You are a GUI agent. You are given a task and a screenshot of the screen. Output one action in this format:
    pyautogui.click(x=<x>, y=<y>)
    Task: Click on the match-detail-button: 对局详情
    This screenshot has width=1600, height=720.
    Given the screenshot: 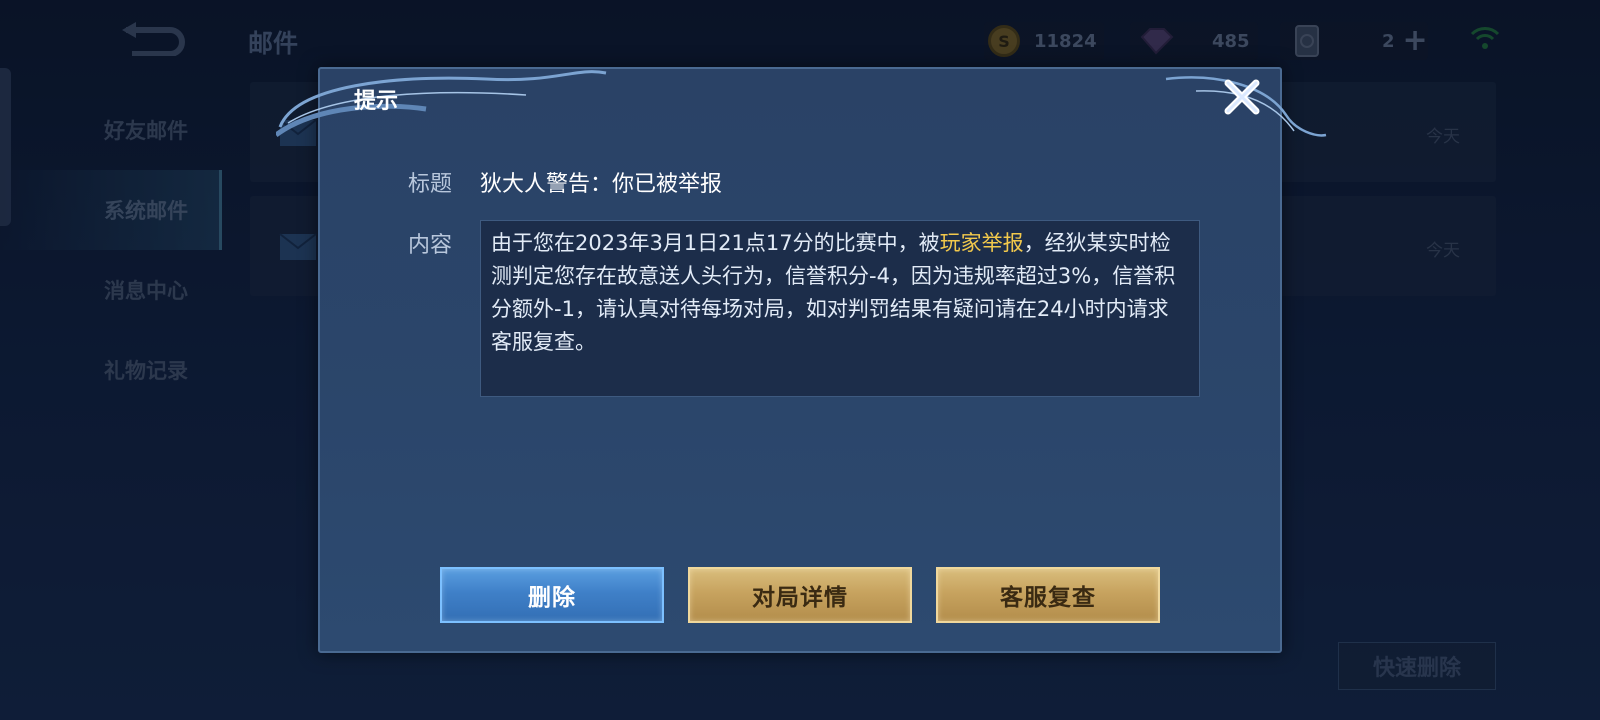 What is the action you would take?
    pyautogui.click(x=800, y=595)
    